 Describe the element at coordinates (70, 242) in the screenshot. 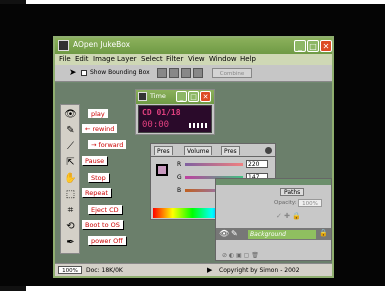

I see `pen-icon: ✒` at that location.